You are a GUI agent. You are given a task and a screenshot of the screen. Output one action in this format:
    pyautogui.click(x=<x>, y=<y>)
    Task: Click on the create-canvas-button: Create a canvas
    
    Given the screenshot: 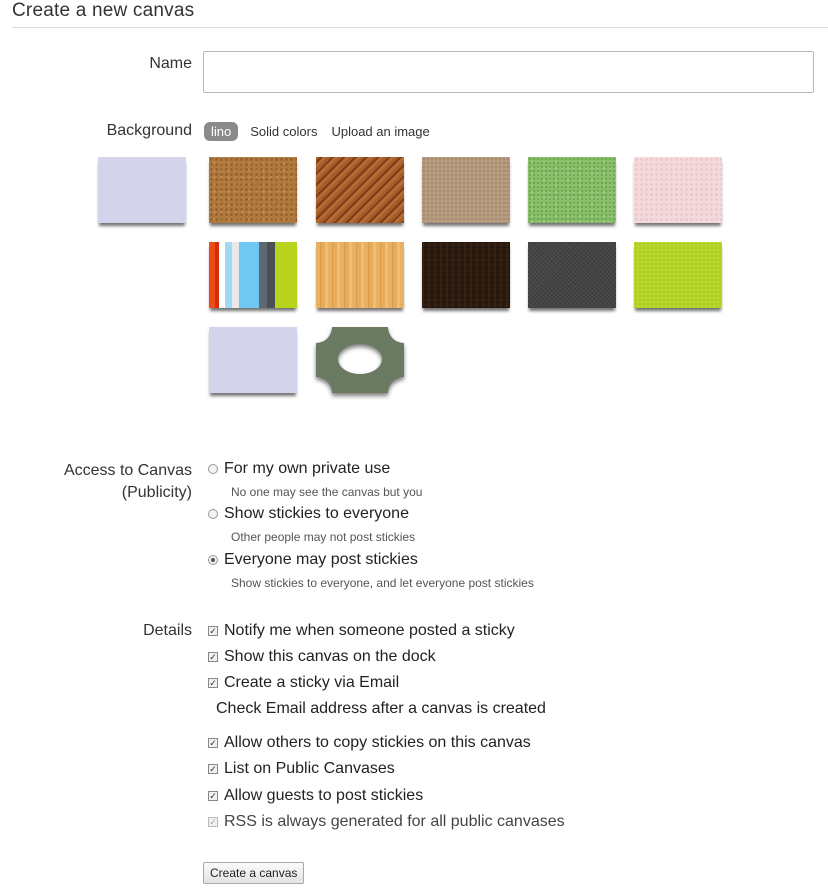 What is the action you would take?
    pyautogui.click(x=254, y=873)
    